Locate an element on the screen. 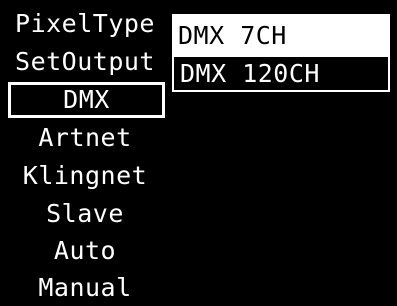  menu-item-dmx: DMX is located at coordinates (86, 100).